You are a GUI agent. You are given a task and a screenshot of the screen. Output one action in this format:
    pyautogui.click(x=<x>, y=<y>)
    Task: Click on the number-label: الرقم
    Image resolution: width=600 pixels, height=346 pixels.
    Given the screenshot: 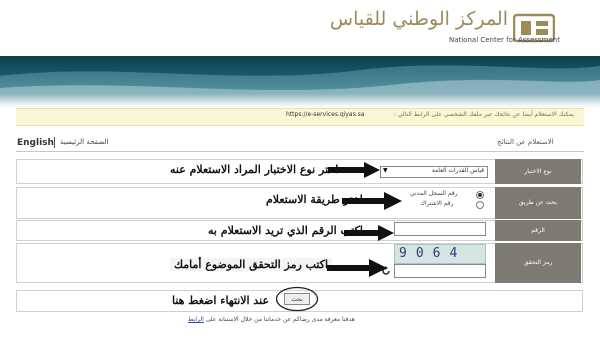 What is the action you would take?
    pyautogui.click(x=538, y=230)
    